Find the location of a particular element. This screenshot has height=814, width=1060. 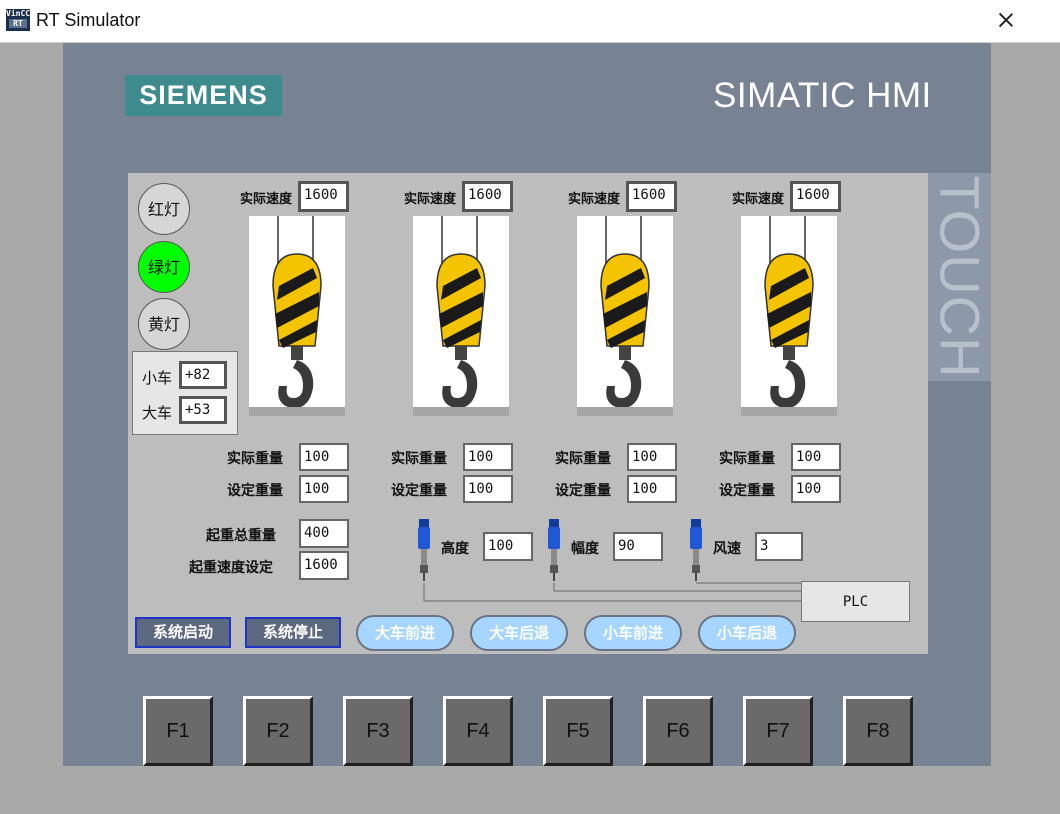

plc-wiring is located at coordinates (612, 592).